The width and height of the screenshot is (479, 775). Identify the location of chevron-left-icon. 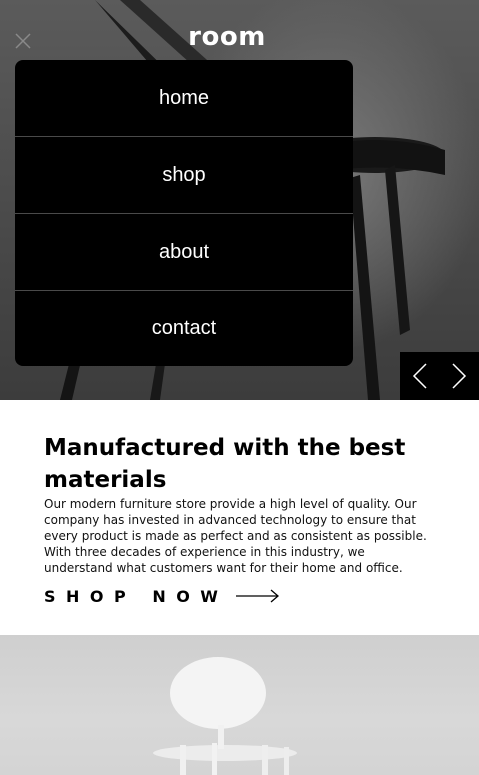
(420, 376).